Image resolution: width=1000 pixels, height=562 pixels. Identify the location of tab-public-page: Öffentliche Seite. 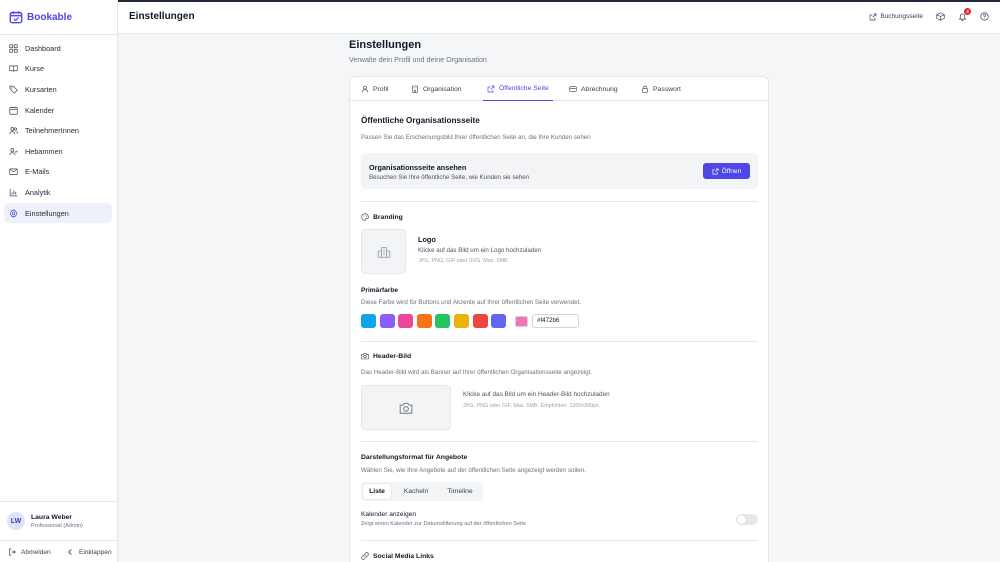
(518, 89).